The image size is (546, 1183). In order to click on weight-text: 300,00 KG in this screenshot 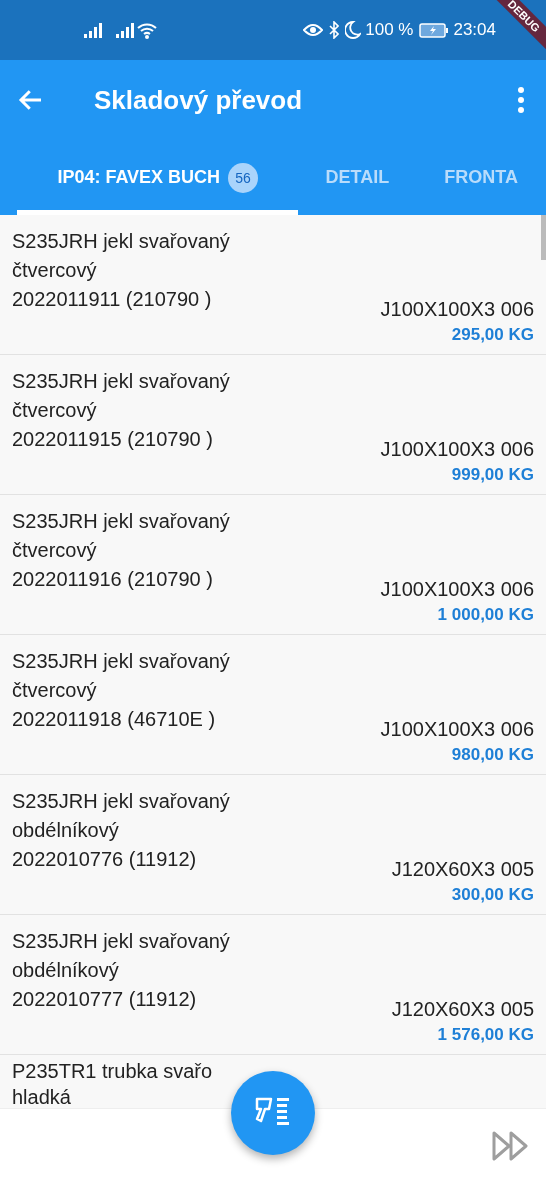, I will do `click(492, 895)`.